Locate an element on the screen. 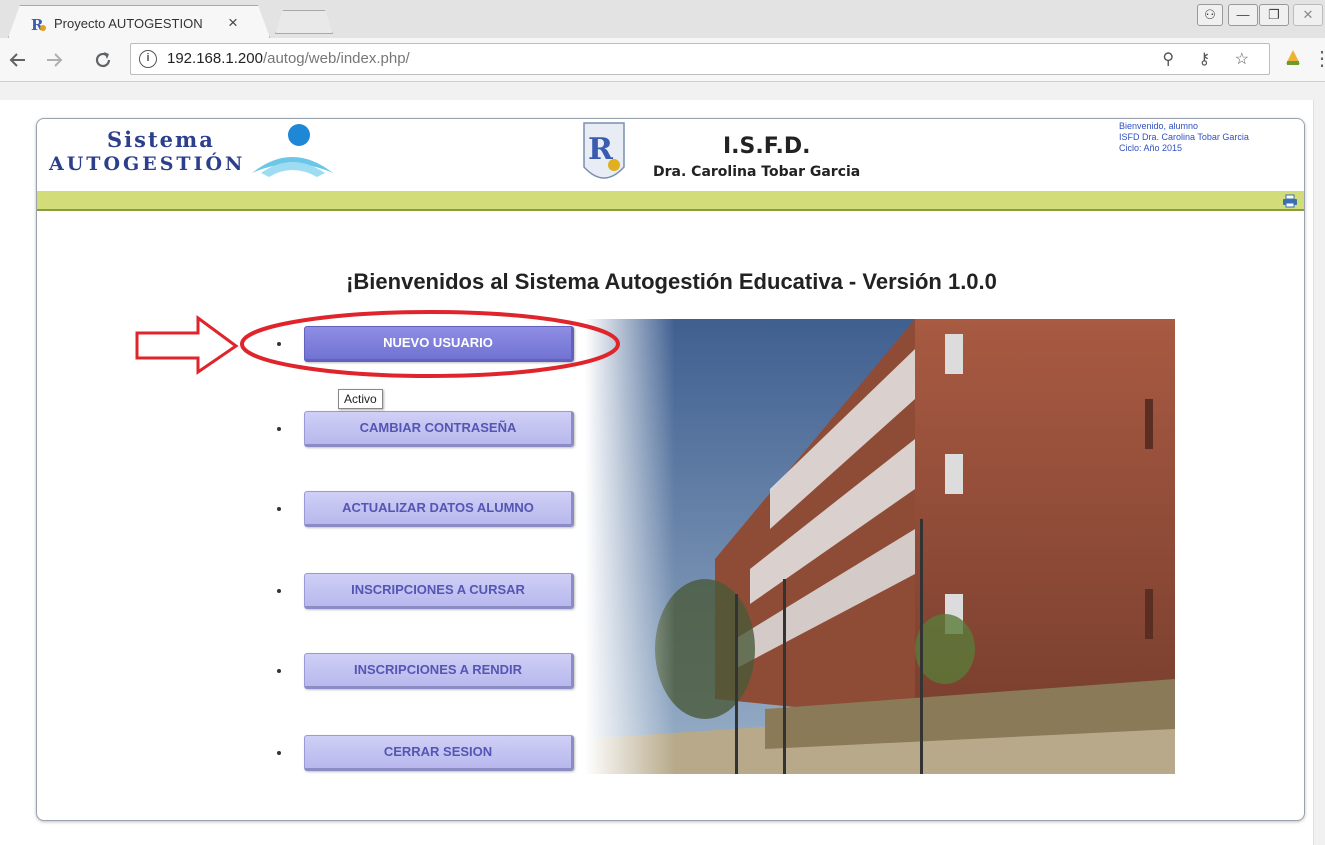 Image resolution: width=1325 pixels, height=845 pixels. menu-row-nuevo-usuario: NUEVO USUARIO is located at coordinates (432, 344).